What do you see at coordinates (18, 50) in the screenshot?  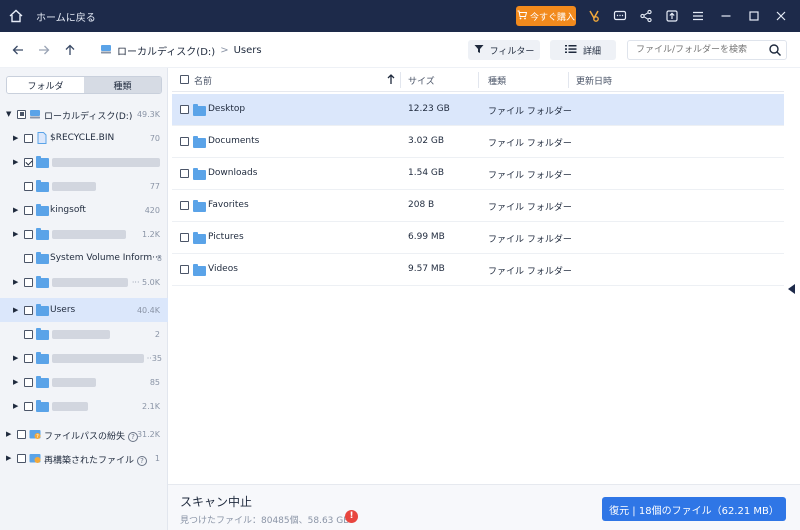 I see `back-arrow-icon` at bounding box center [18, 50].